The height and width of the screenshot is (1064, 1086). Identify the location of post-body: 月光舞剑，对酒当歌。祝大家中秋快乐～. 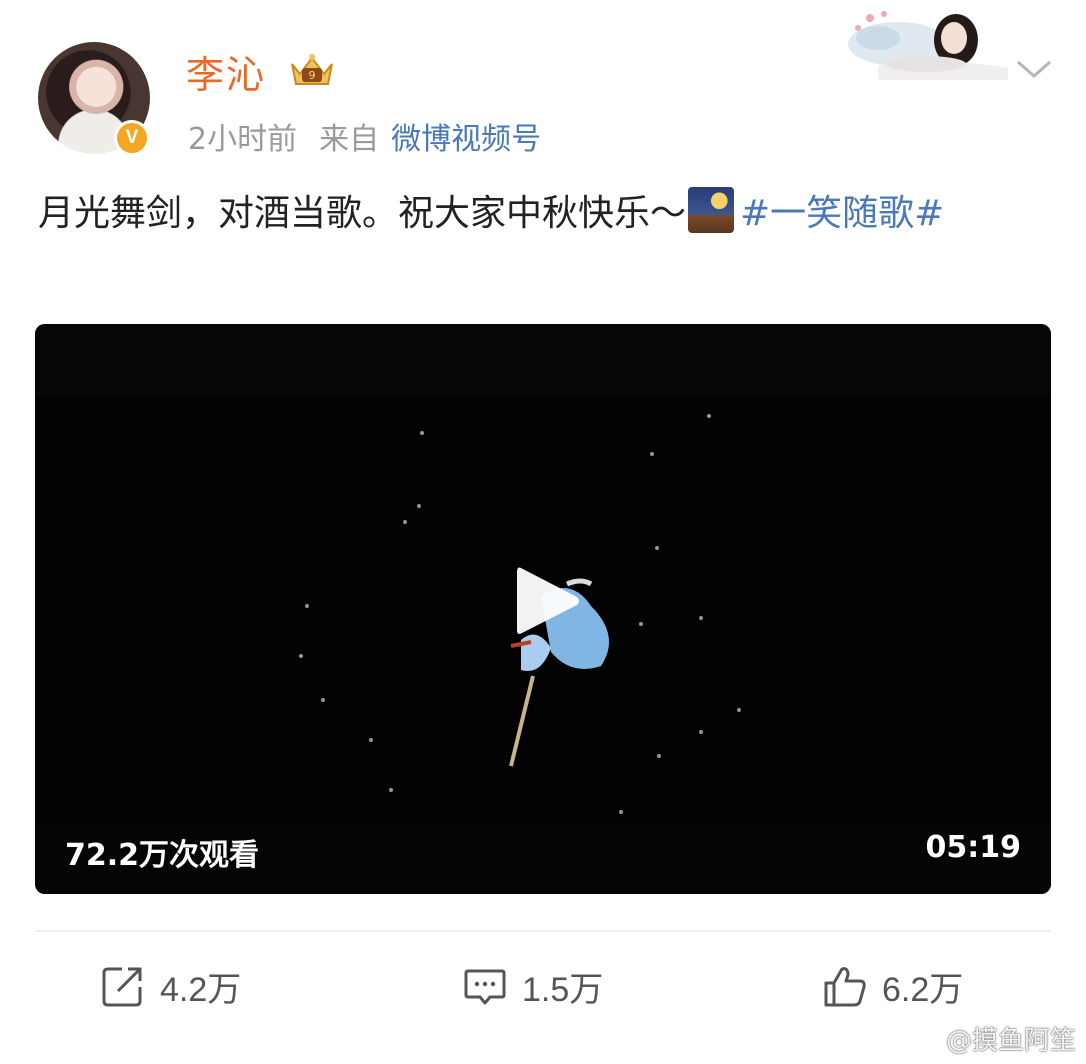
(362, 213).